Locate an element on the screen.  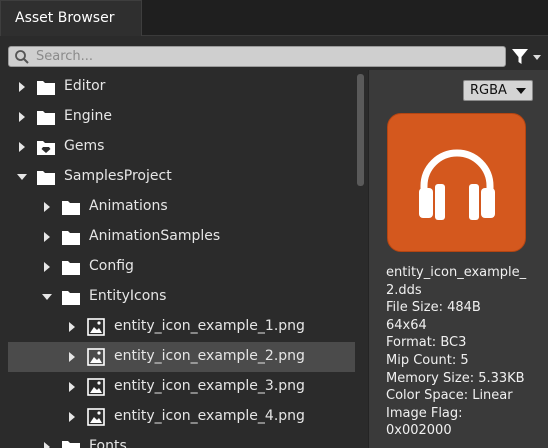
tree-folder-item: Gems is located at coordinates (177, 147).